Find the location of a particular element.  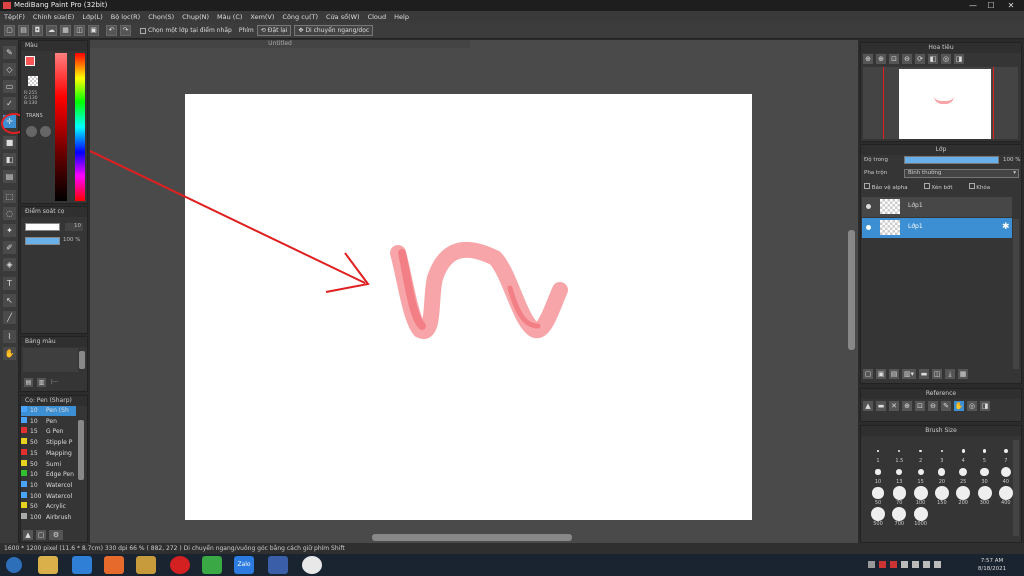

blend-select: Bình thường ▾ is located at coordinates (961, 173).